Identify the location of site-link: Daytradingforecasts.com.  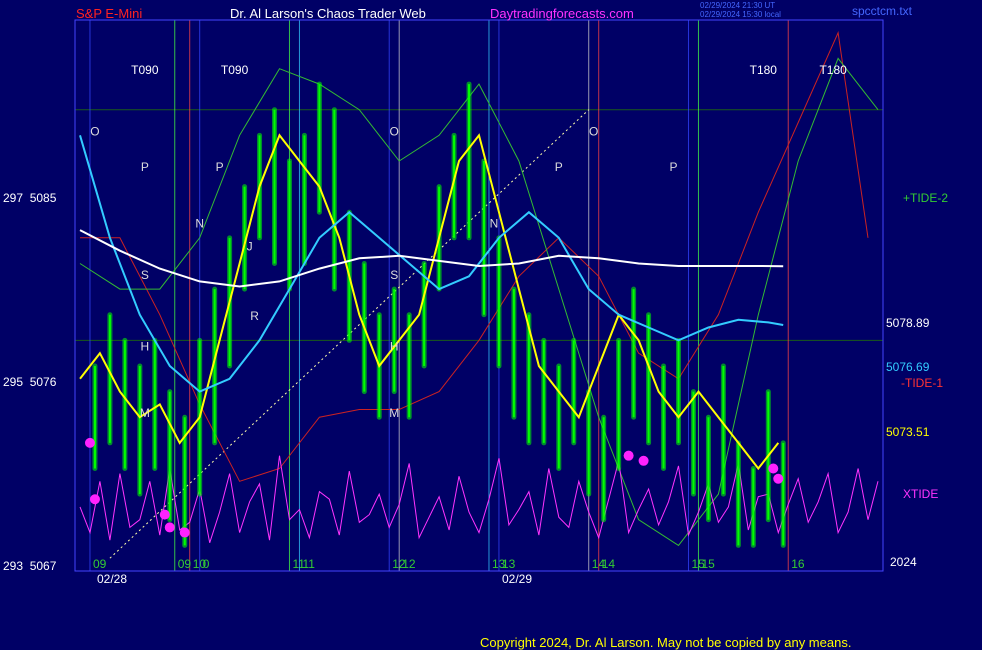
(562, 13).